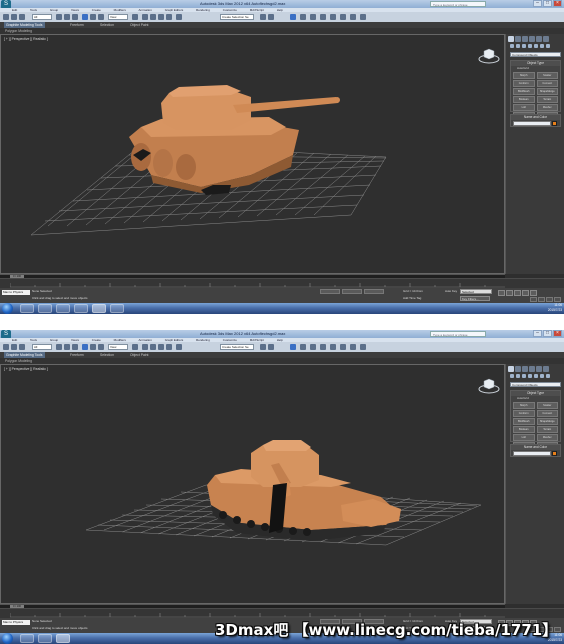  Describe the element at coordinates (81, 308) in the screenshot. I see `taskbar-app-qq-icon` at that location.